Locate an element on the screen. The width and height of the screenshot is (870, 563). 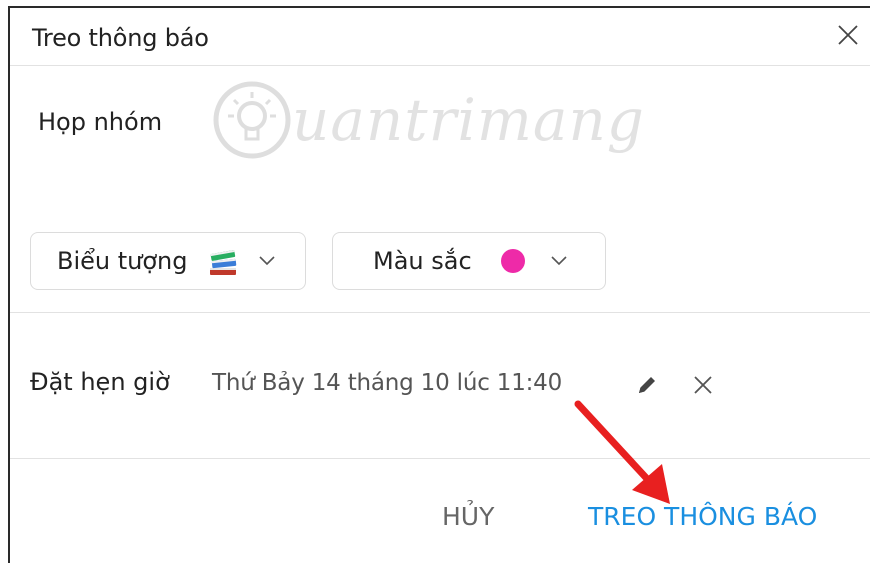
pencil-icon is located at coordinates (647, 385).